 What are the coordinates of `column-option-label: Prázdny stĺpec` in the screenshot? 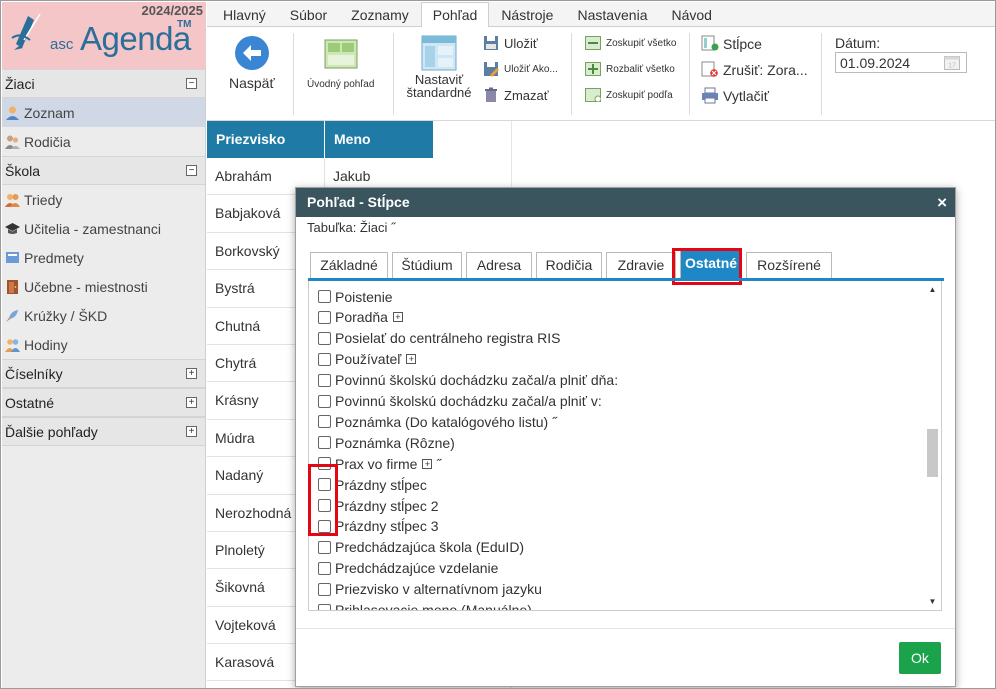 It's located at (381, 484).